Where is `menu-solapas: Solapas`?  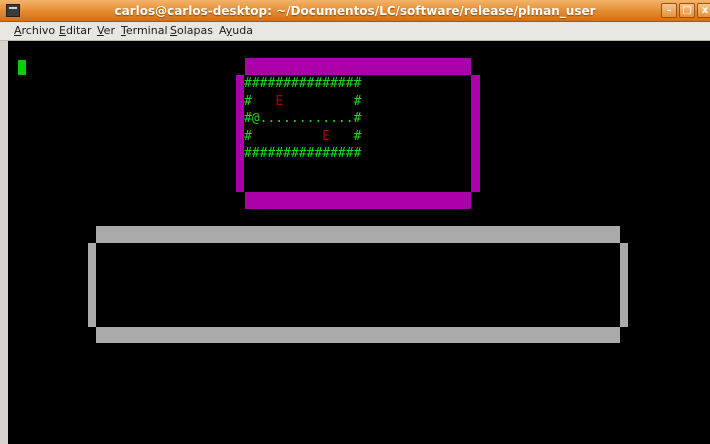 menu-solapas: Solapas is located at coordinates (191, 30).